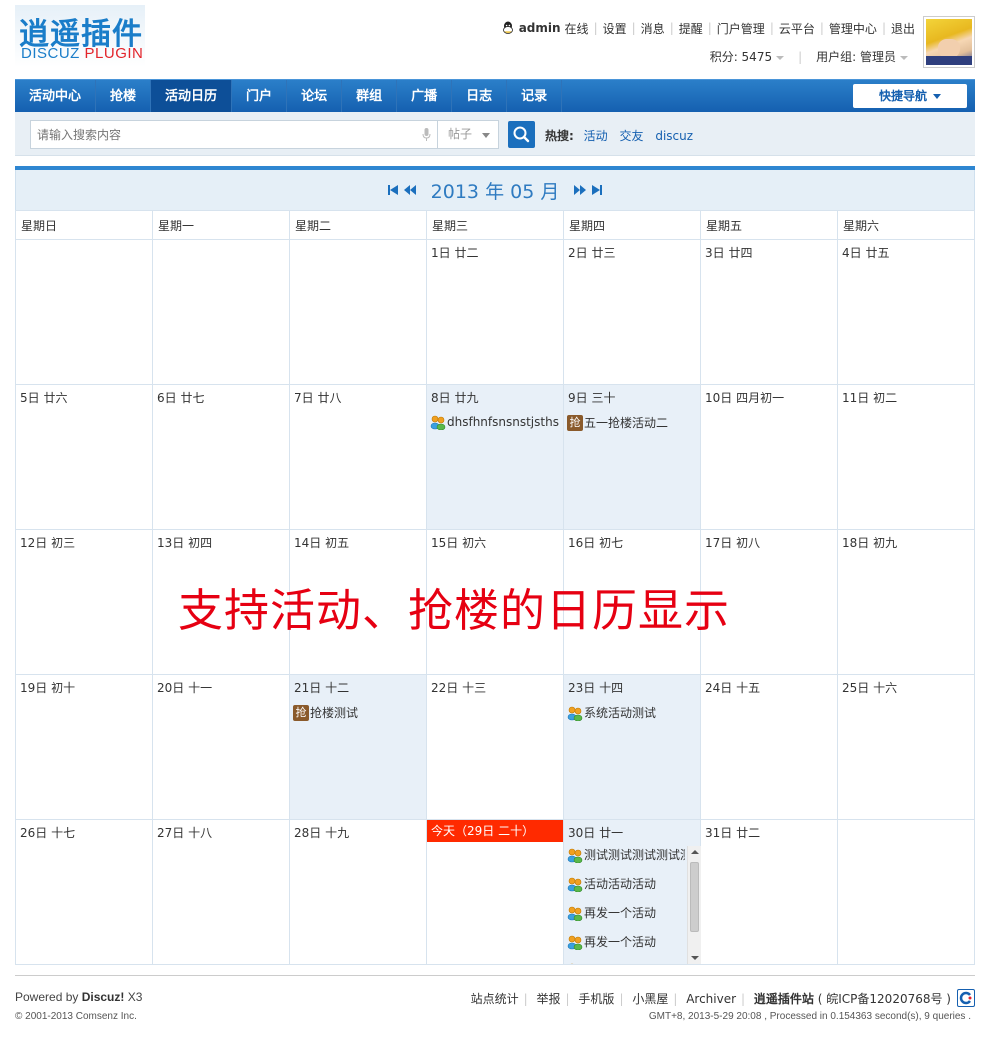 The width and height of the screenshot is (990, 1042). What do you see at coordinates (322, 688) in the screenshot?
I see `day-label: 21日 十二` at bounding box center [322, 688].